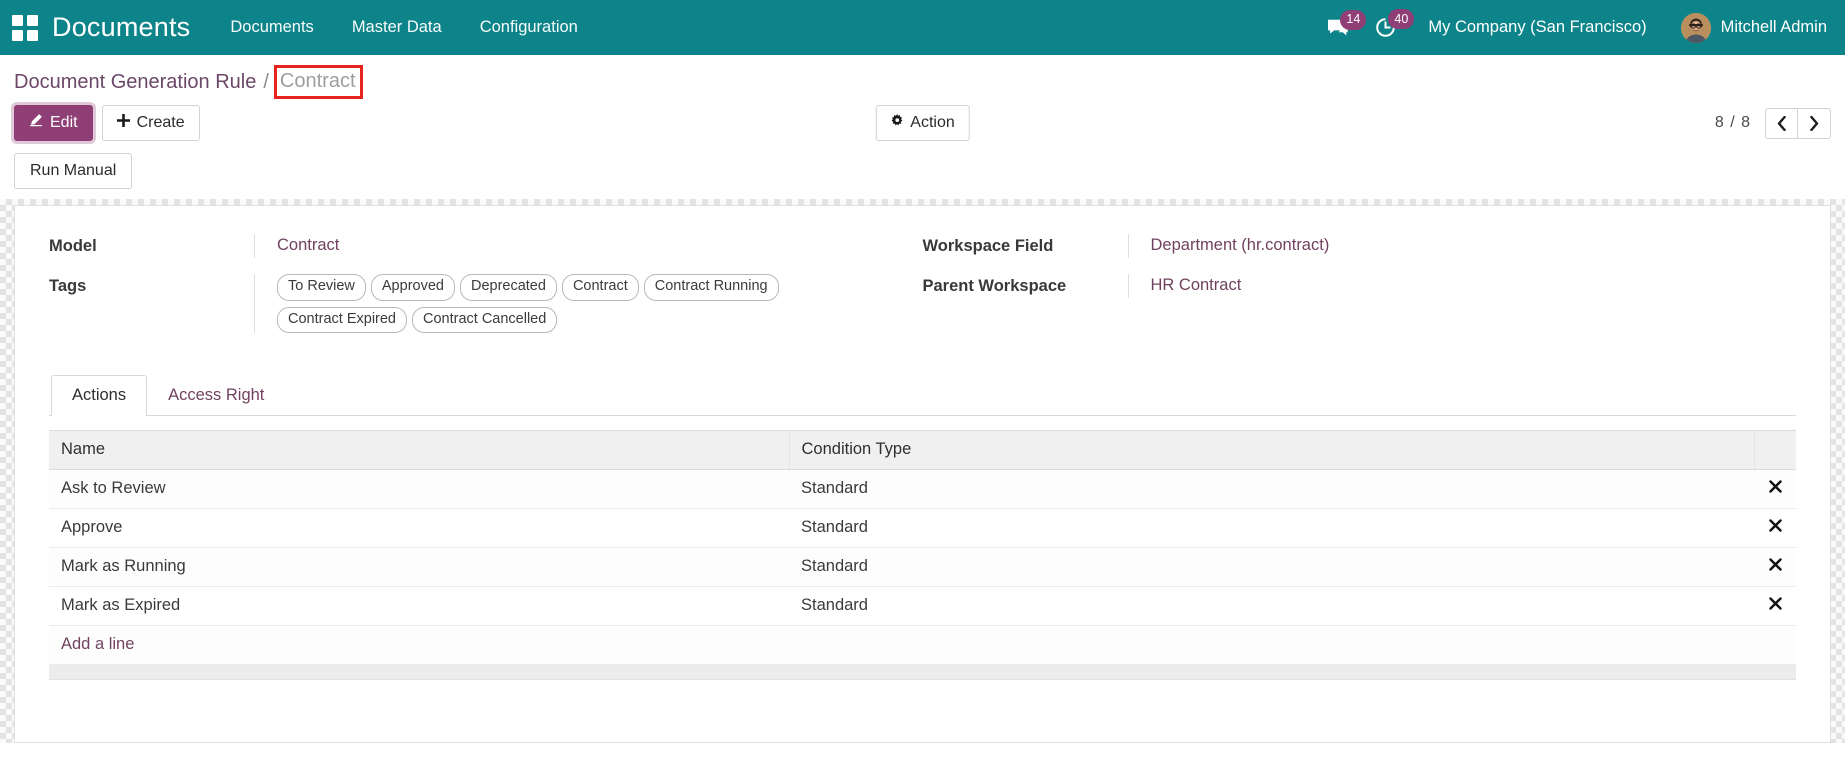  I want to click on pager: 8 / 8, so click(1772, 123).